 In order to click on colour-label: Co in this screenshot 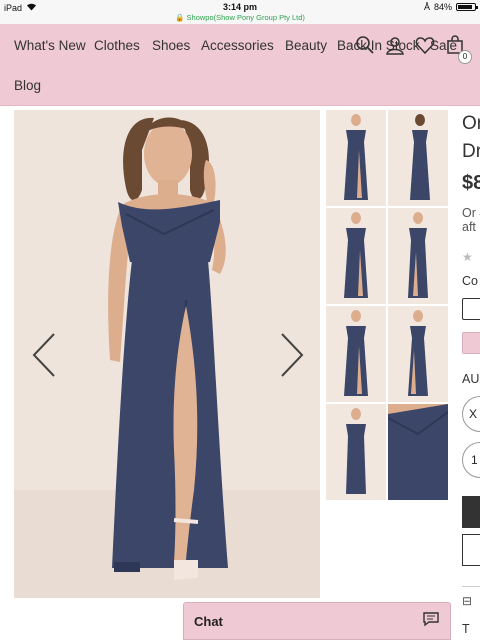, I will do `click(470, 281)`.